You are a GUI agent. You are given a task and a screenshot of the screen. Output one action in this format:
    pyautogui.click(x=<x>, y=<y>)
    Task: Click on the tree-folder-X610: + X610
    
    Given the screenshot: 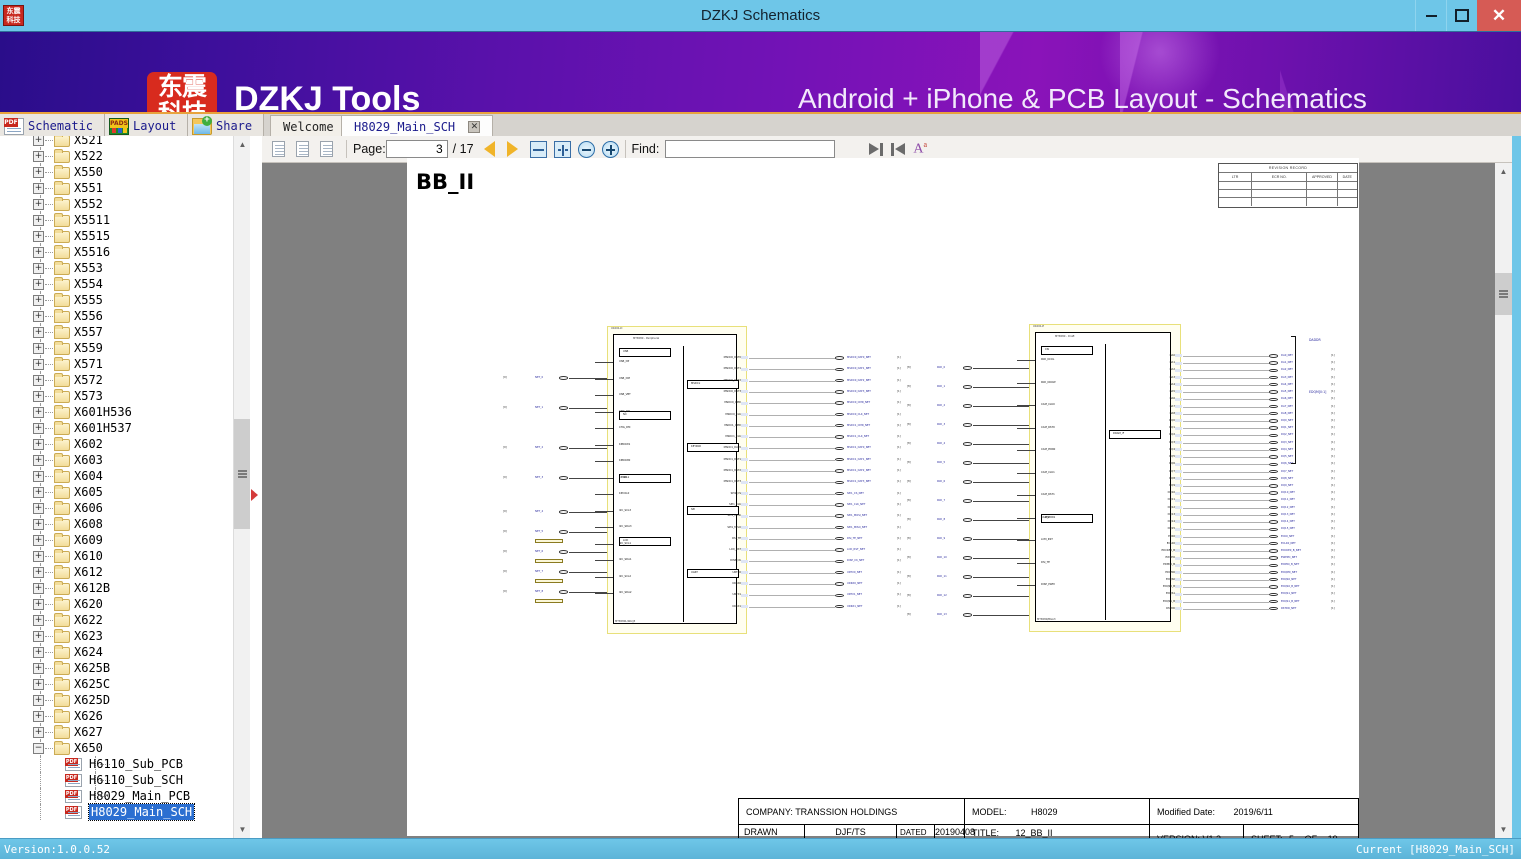 What is the action you would take?
    pyautogui.click(x=116, y=556)
    